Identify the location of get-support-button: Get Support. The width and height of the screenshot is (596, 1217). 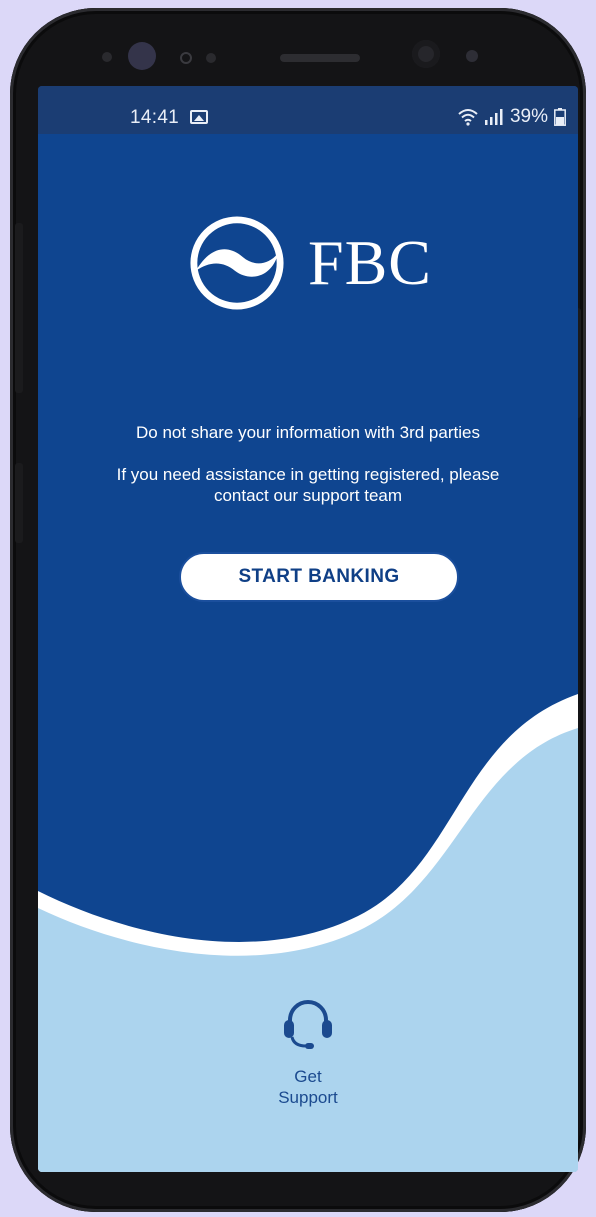
(308, 1051).